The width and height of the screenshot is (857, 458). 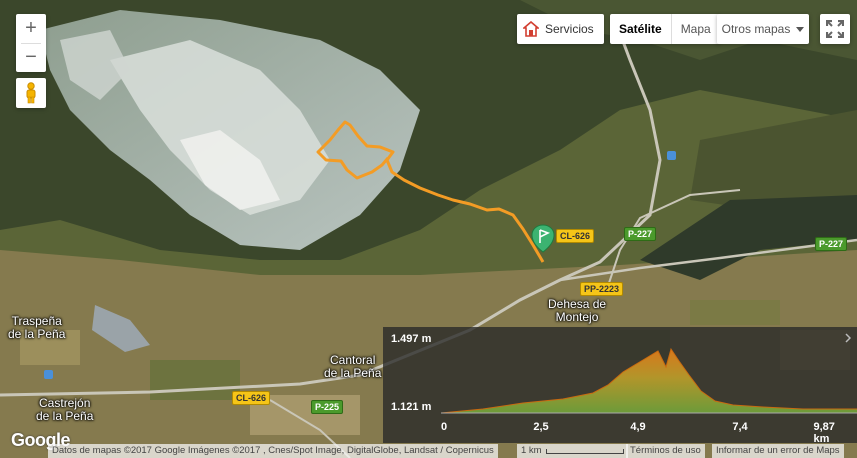 I want to click on road-shield-pp2223: PP-2223, so click(x=602, y=289).